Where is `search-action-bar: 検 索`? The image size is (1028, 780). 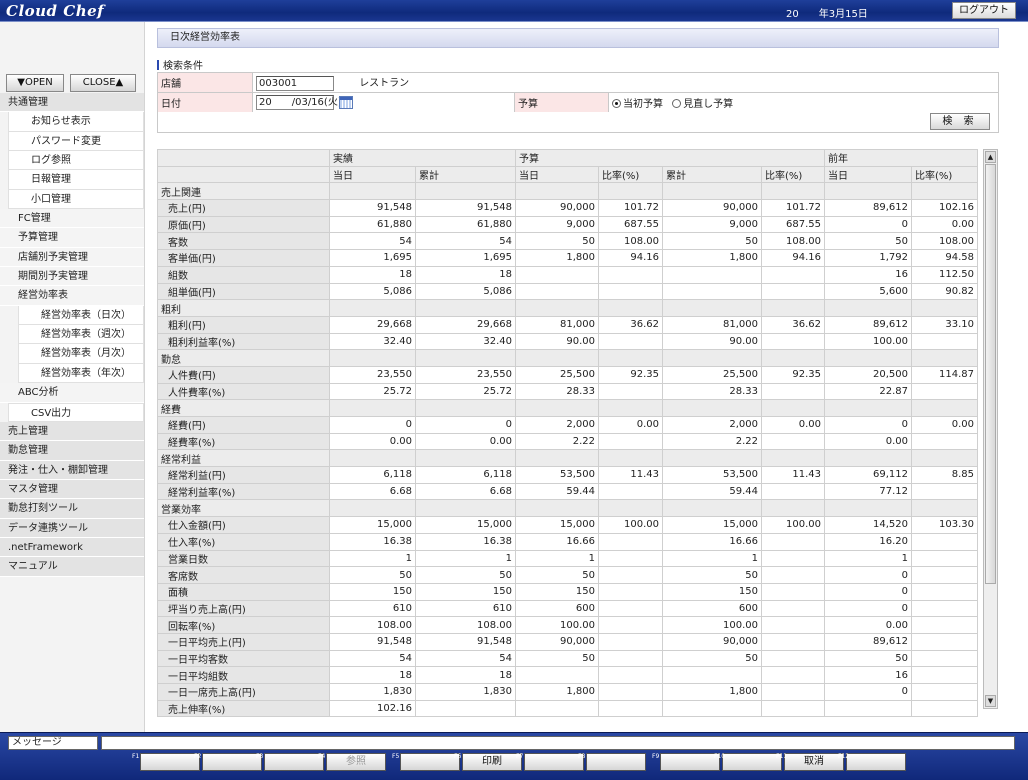 search-action-bar: 検 索 is located at coordinates (578, 122).